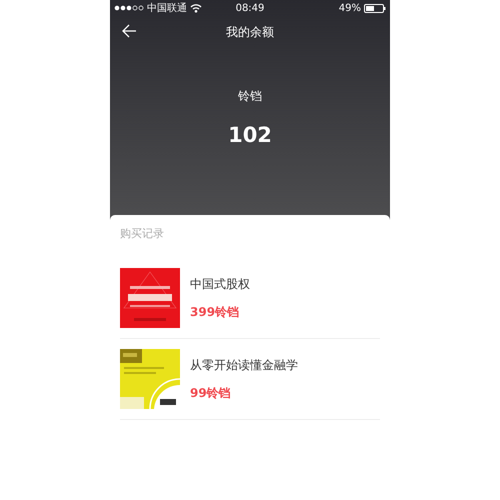  What do you see at coordinates (250, 135) in the screenshot?
I see `balance-amount: 102` at bounding box center [250, 135].